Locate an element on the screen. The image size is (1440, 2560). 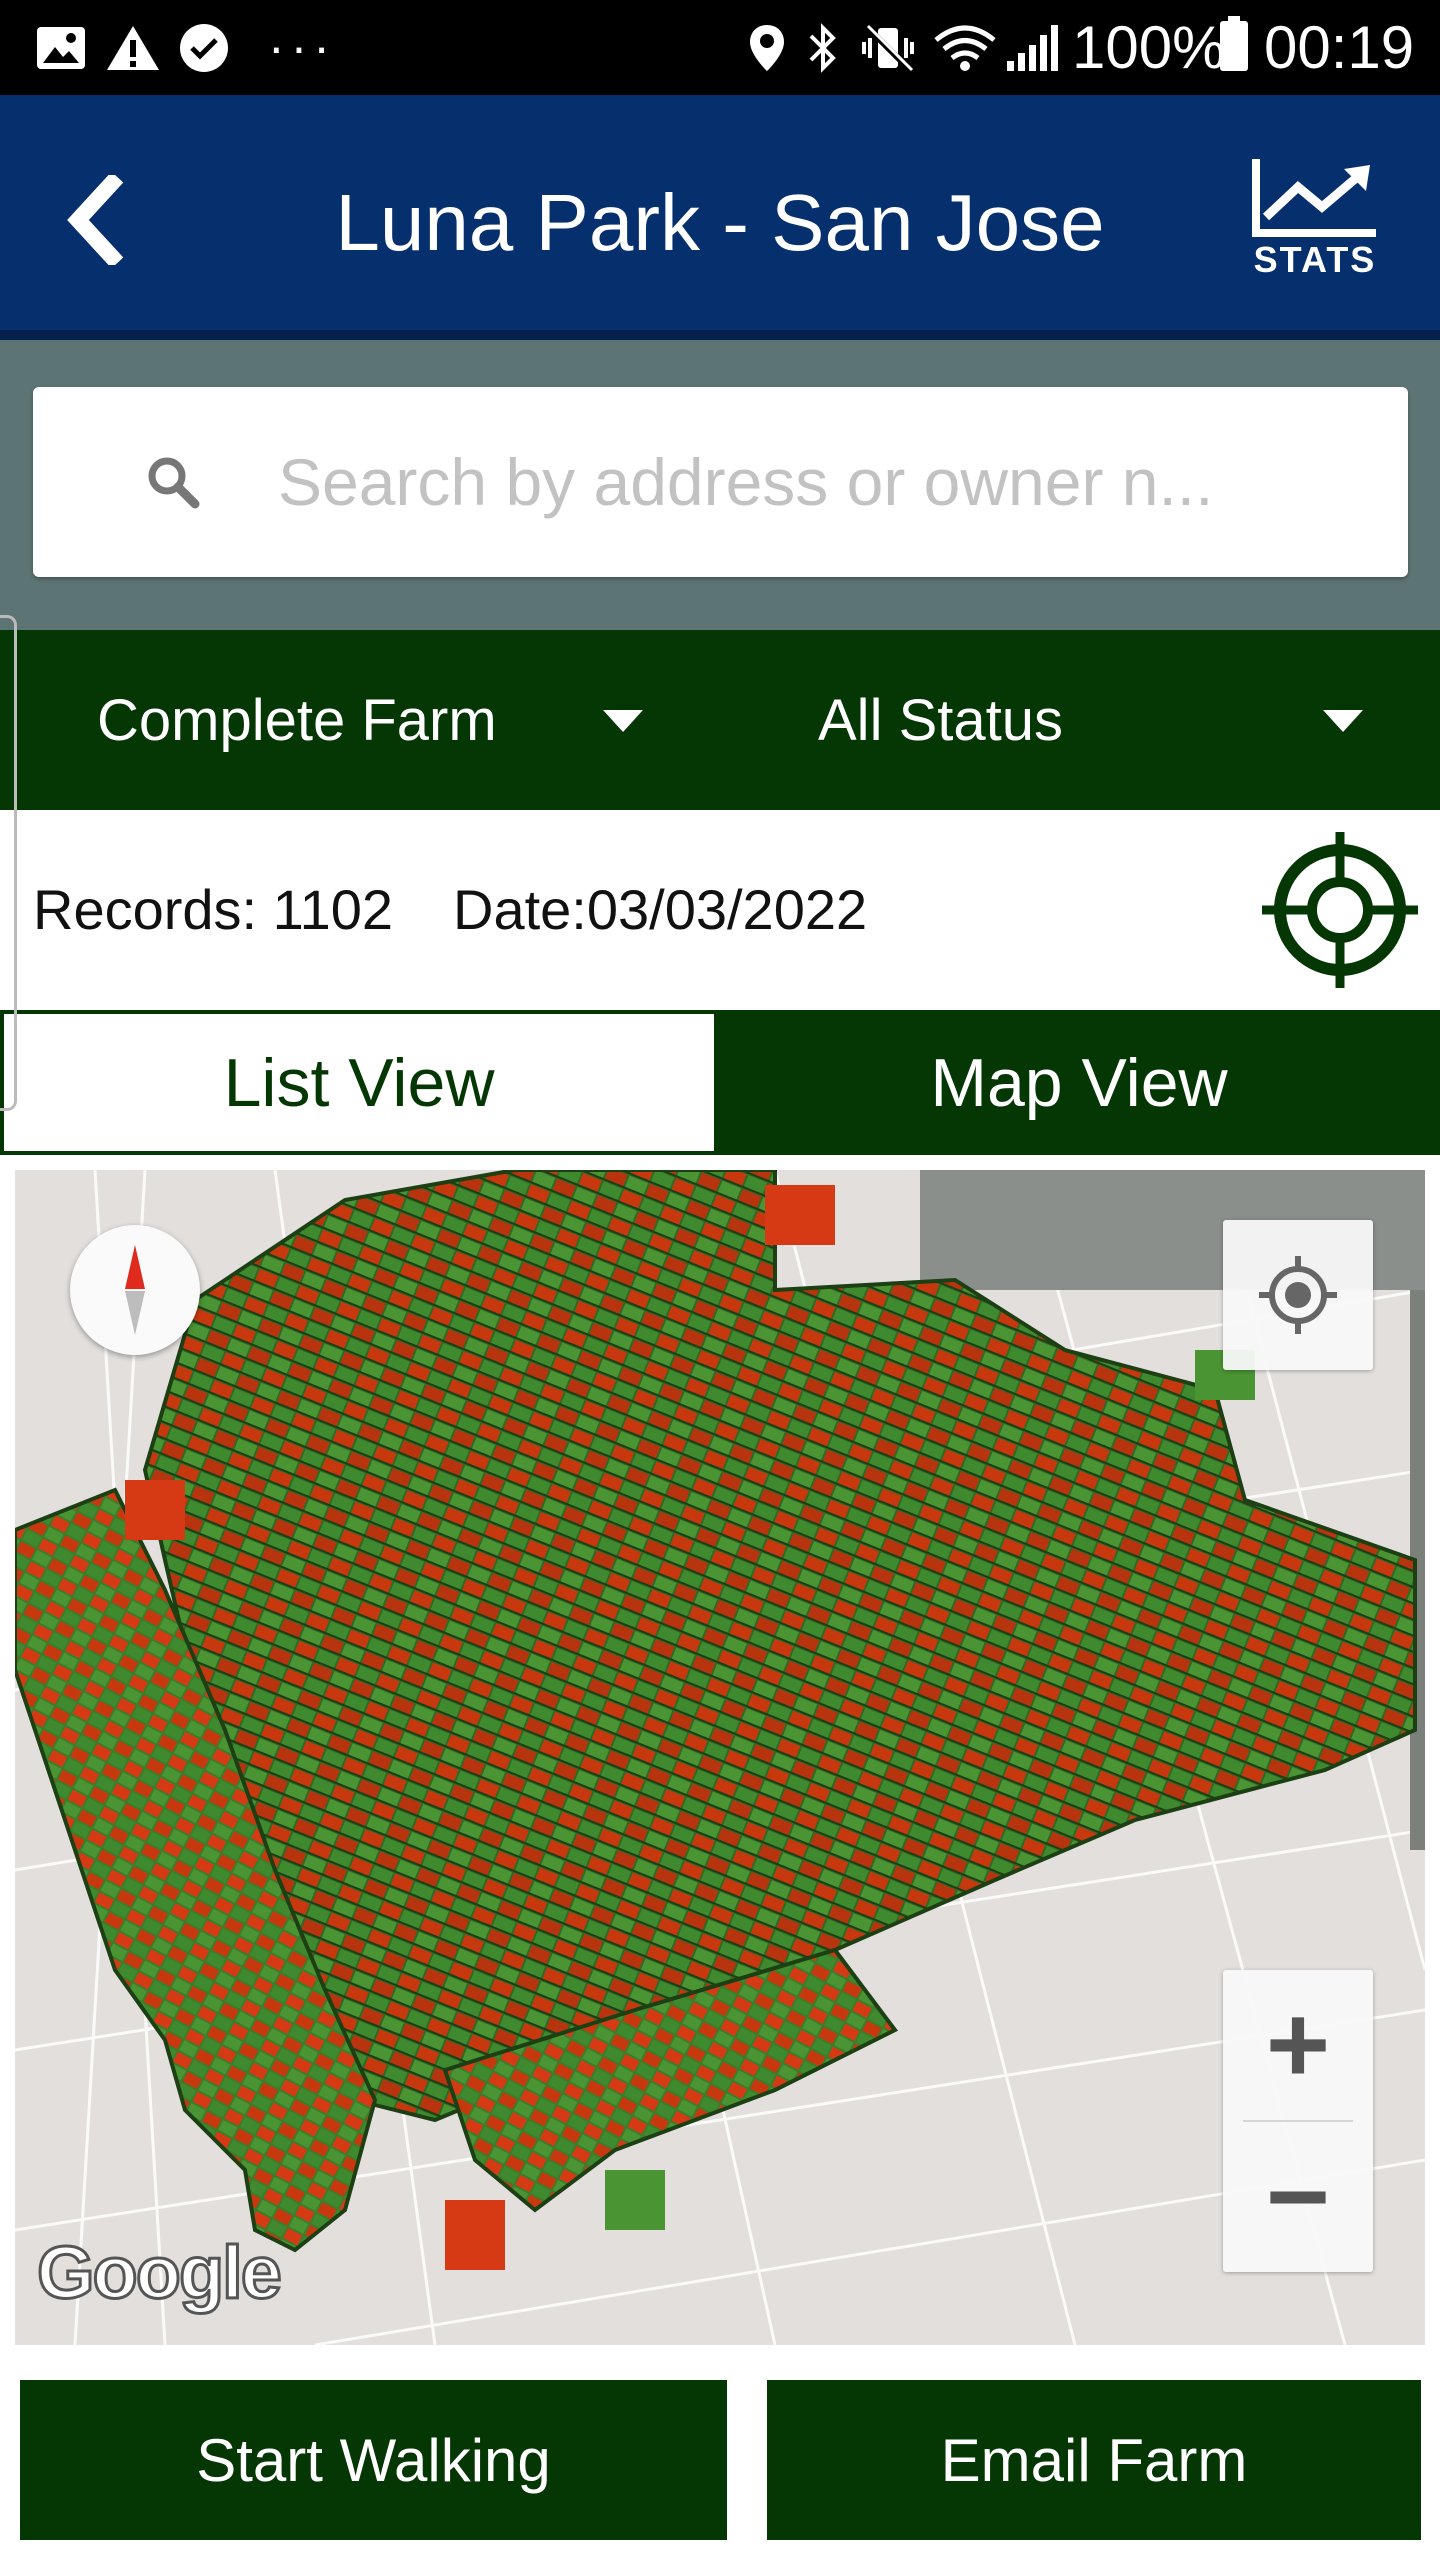
search-icon is located at coordinates (174, 483).